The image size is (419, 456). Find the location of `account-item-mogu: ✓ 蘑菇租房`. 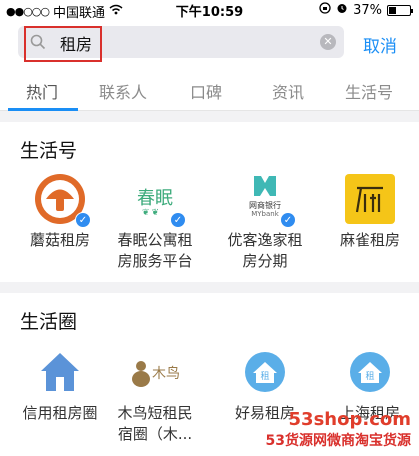

account-item-mogu: ✓ 蘑菇租房 is located at coordinates (60, 211).